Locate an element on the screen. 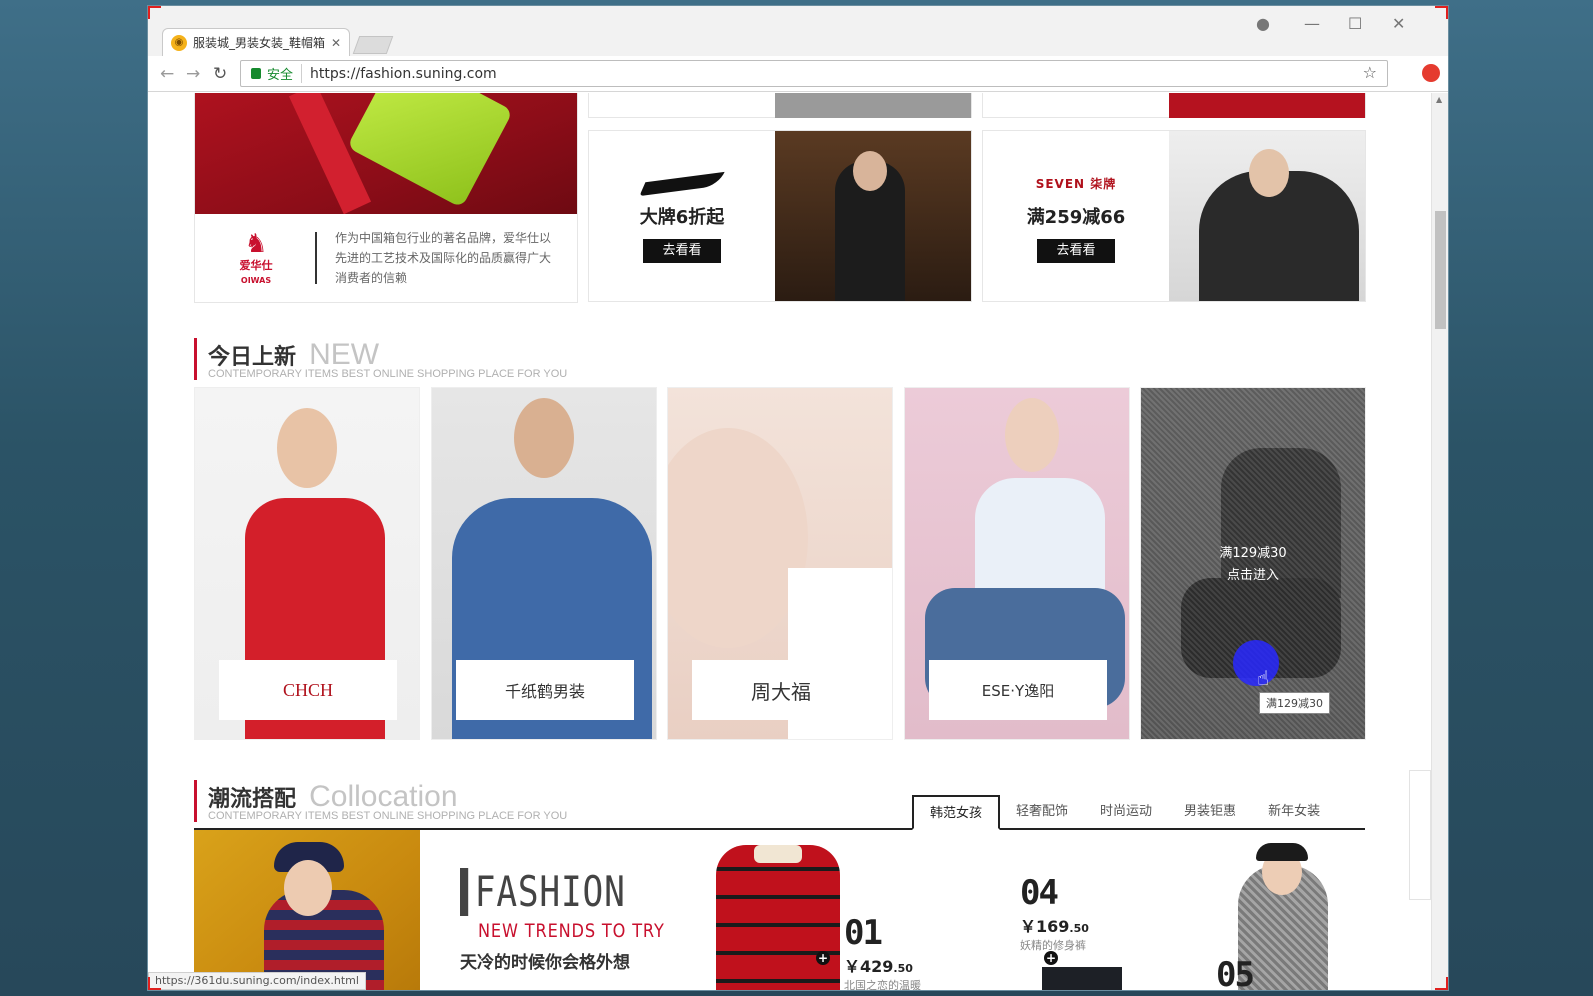  secure-label: 安全 is located at coordinates (285, 73).